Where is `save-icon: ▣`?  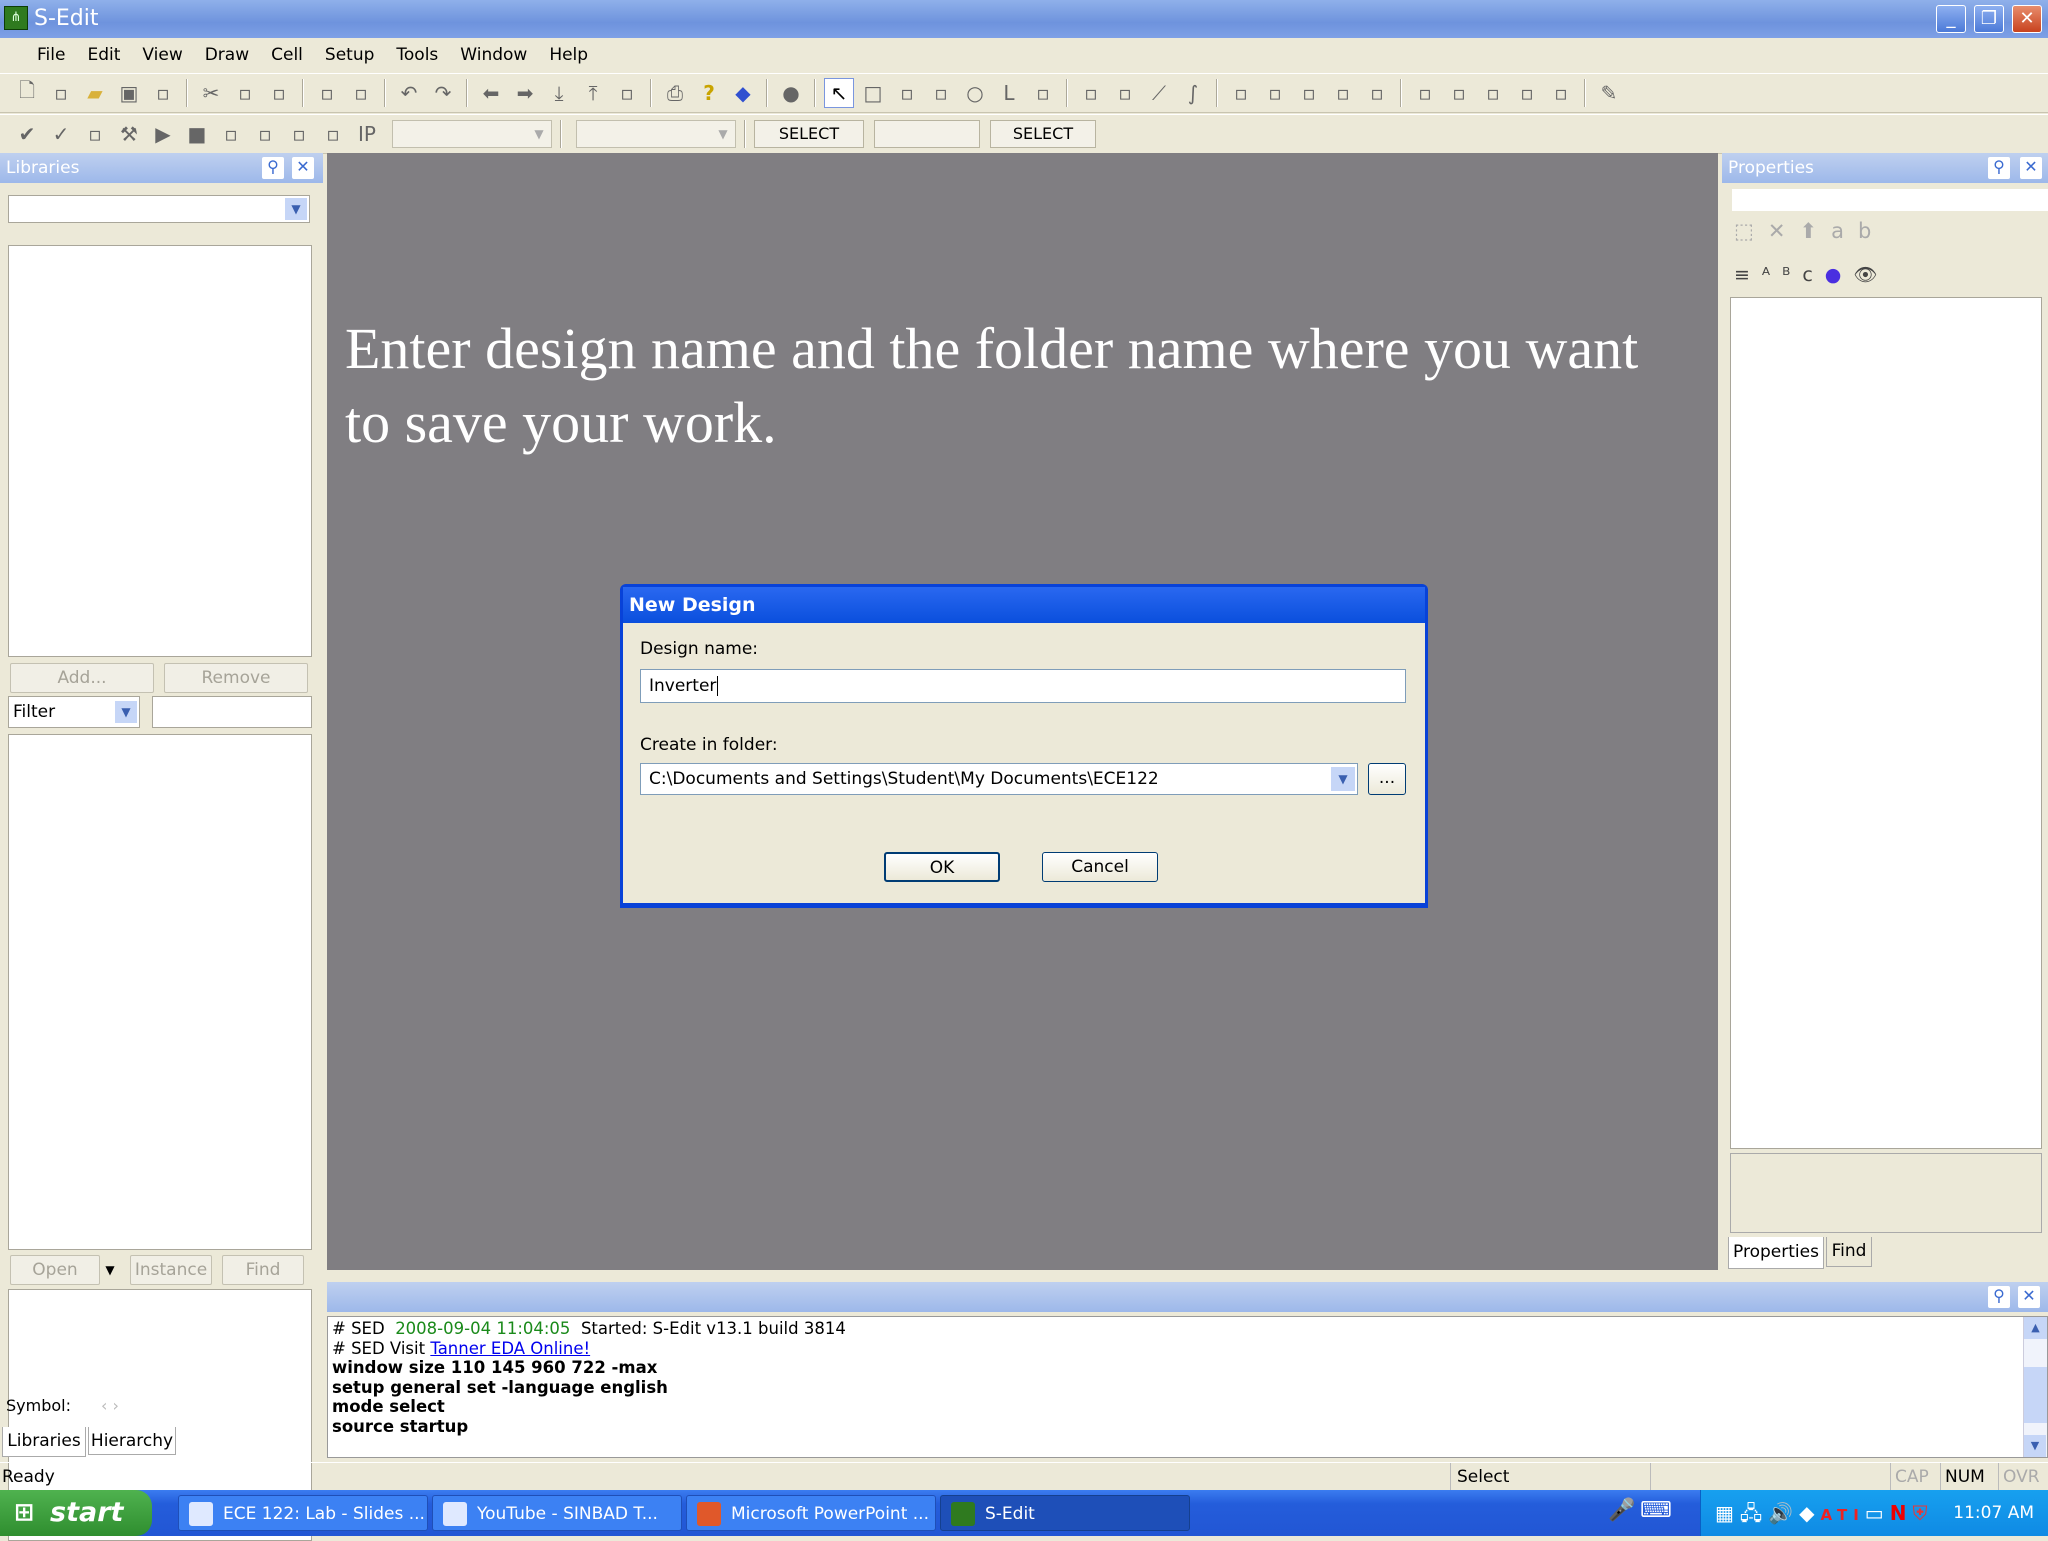 save-icon: ▣ is located at coordinates (129, 93).